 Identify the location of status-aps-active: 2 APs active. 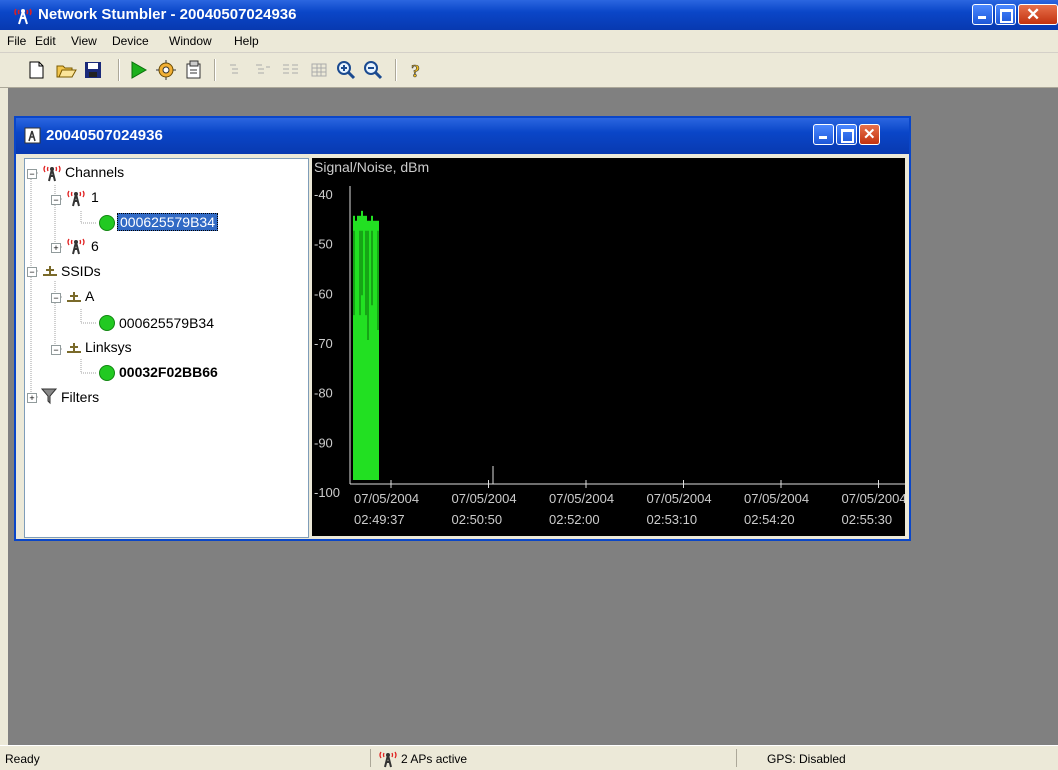
(434, 759).